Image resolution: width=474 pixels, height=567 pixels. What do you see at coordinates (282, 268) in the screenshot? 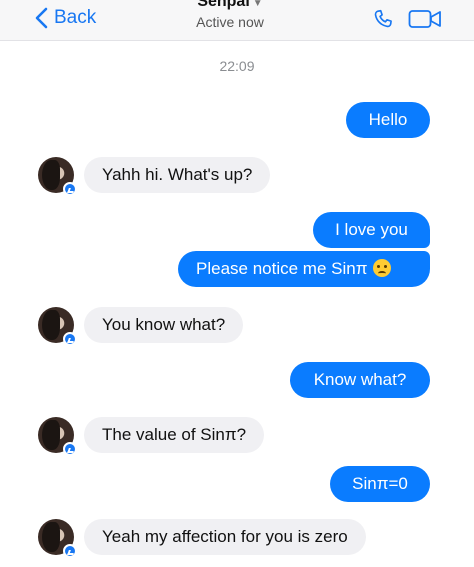
I see `message-text: Please notice me Sinπ` at bounding box center [282, 268].